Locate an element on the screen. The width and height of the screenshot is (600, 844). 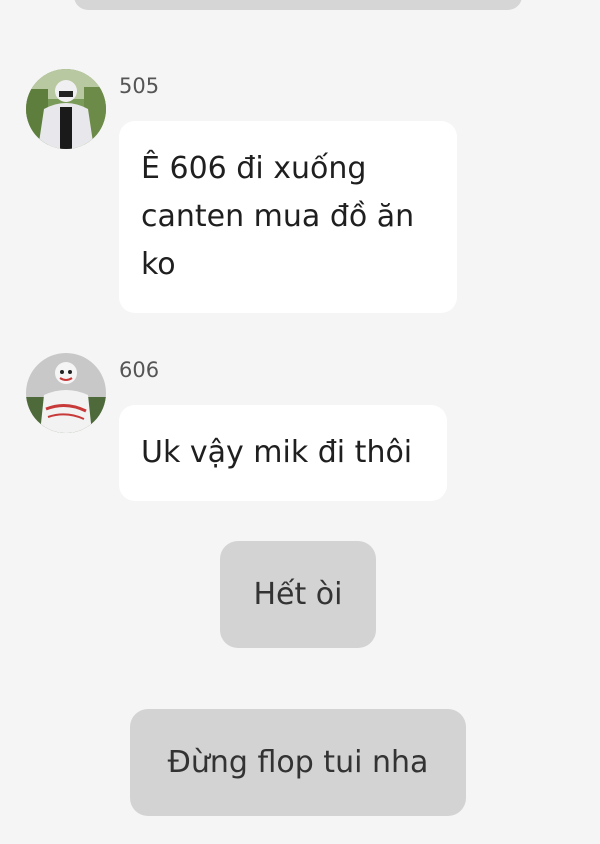
message-bubble: Ê 606 đi xuống canten mua đồ ăn ko is located at coordinates (288, 217).